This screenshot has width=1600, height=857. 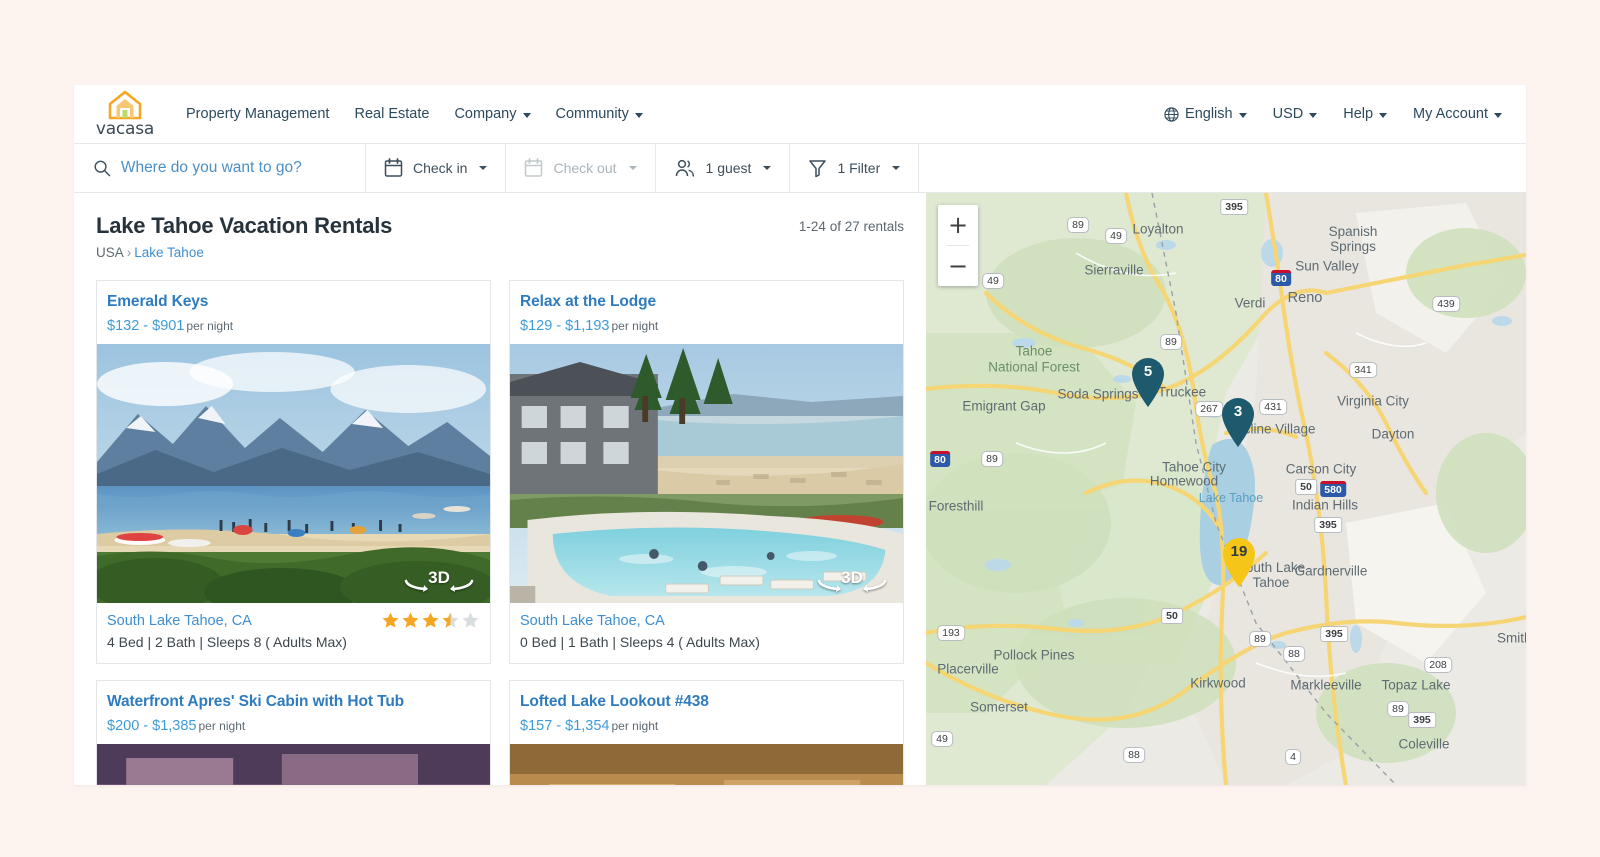 I want to click on listing-price: $157 - $1,354 per night, so click(x=706, y=726).